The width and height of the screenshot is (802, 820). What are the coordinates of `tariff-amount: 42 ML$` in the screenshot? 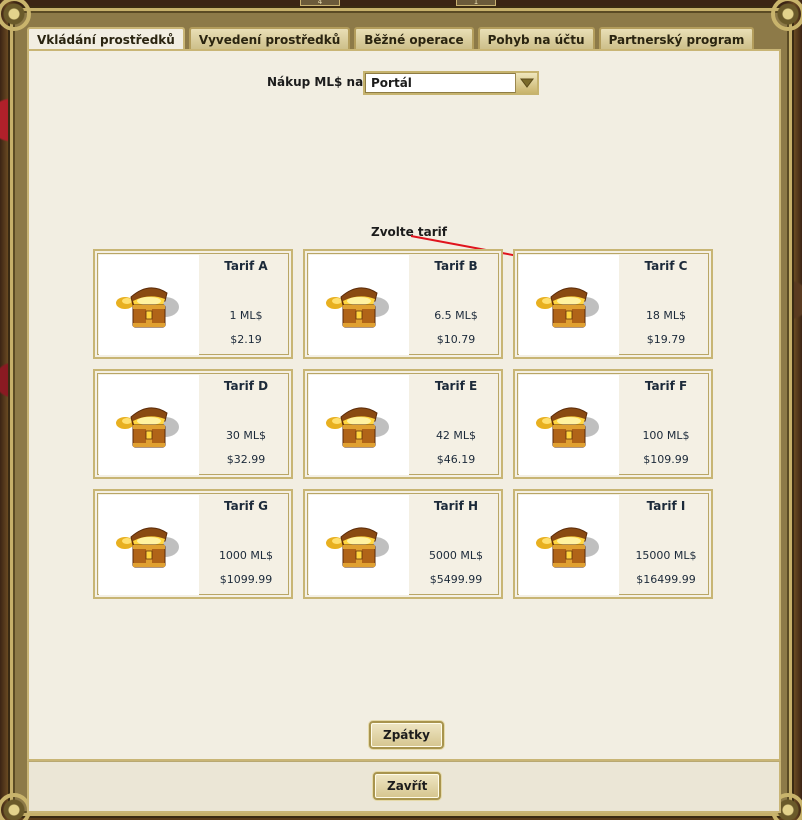 It's located at (456, 435).